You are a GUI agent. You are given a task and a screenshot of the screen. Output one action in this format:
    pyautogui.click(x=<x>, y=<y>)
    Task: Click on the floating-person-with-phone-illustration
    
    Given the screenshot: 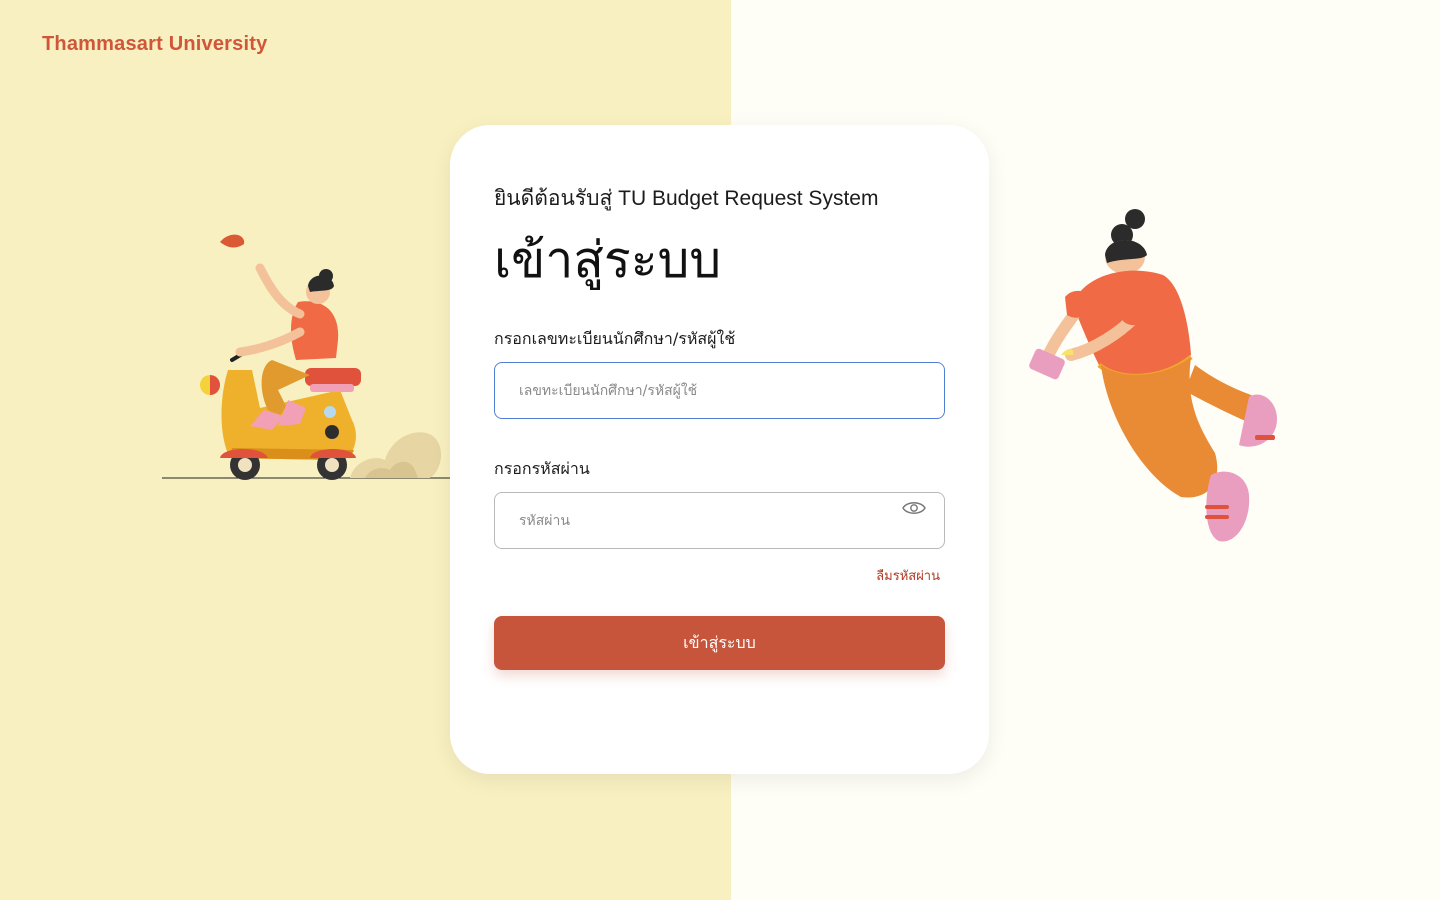 What is the action you would take?
    pyautogui.click(x=1153, y=375)
    